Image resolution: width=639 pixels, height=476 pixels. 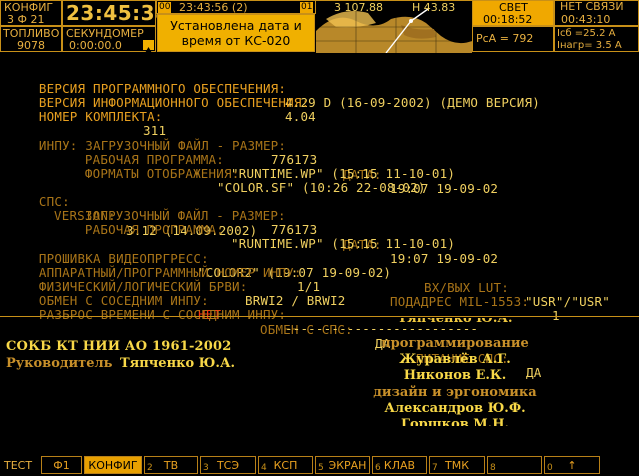 I want to click on softkey-keyboard-label: КЛАВ, so click(x=399, y=465).